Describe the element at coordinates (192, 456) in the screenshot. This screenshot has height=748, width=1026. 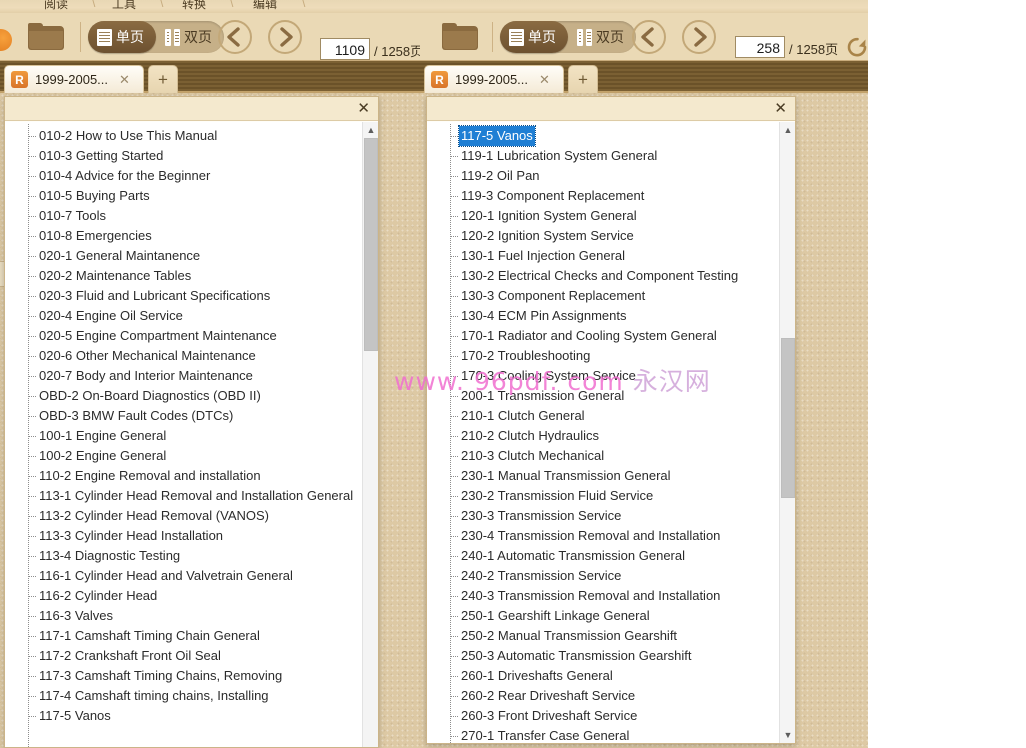
I see `outline-item: 100-2 Engine General` at that location.